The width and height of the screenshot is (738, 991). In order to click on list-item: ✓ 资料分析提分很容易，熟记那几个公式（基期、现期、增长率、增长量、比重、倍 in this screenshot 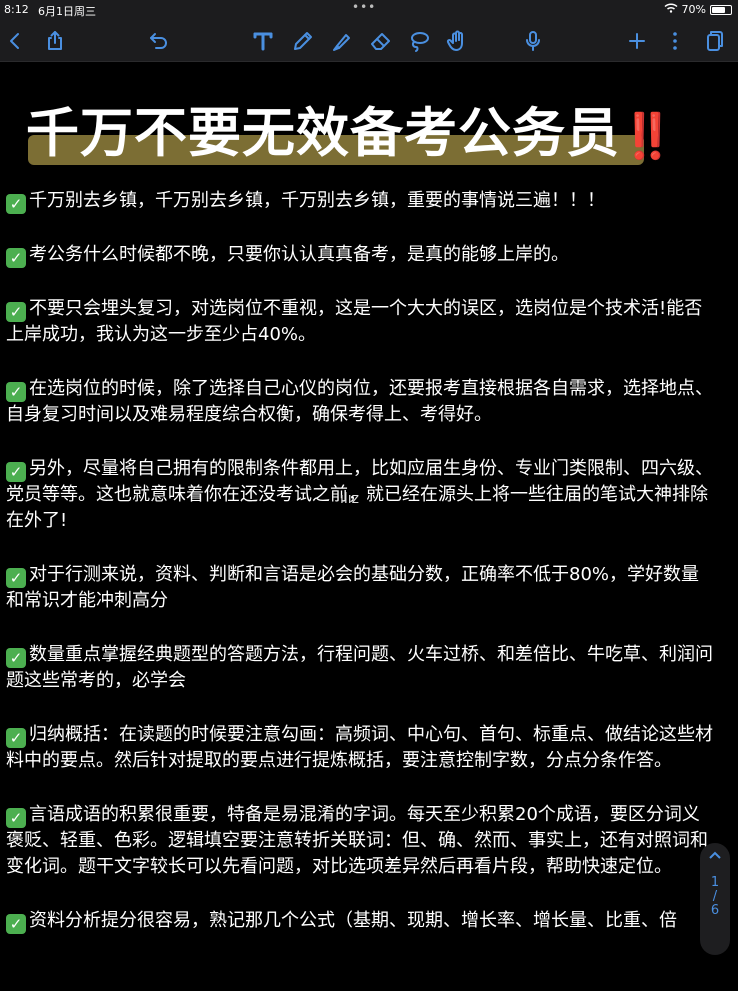, I will do `click(360, 921)`.